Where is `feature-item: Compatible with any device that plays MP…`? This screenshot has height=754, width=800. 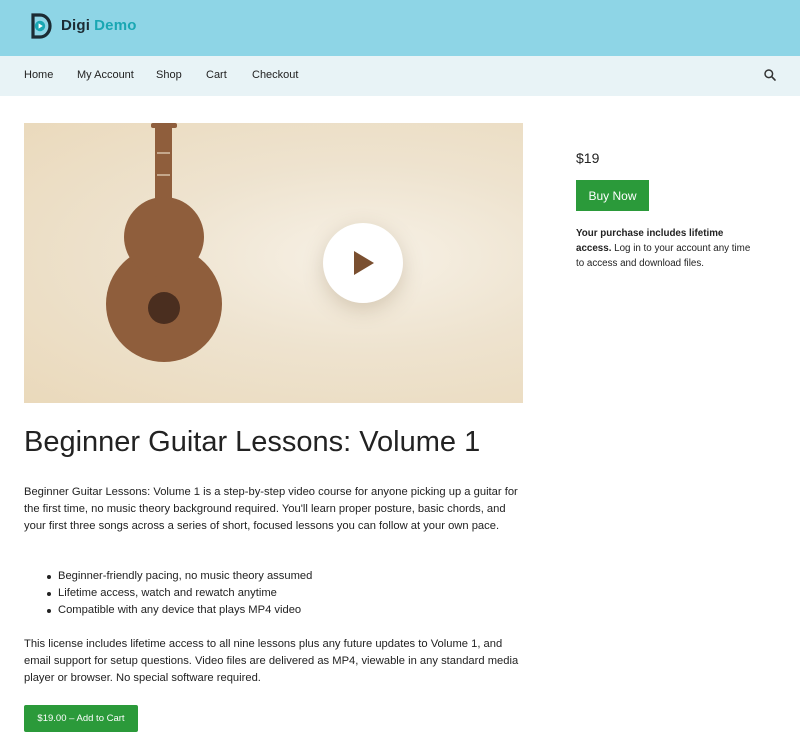 feature-item: Compatible with any device that plays MP… is located at coordinates (281, 610).